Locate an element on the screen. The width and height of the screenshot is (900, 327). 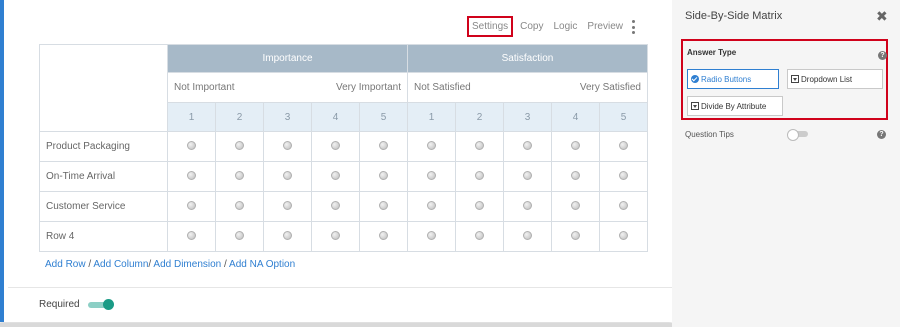
scale-number: 2 is located at coordinates (239, 117).